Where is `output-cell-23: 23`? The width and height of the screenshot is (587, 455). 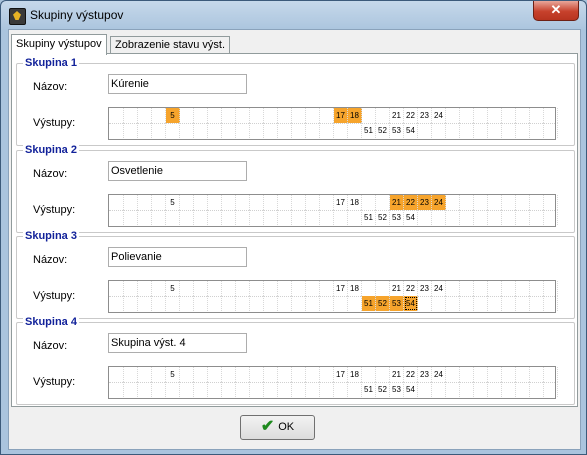
output-cell-23: 23 is located at coordinates (425, 202).